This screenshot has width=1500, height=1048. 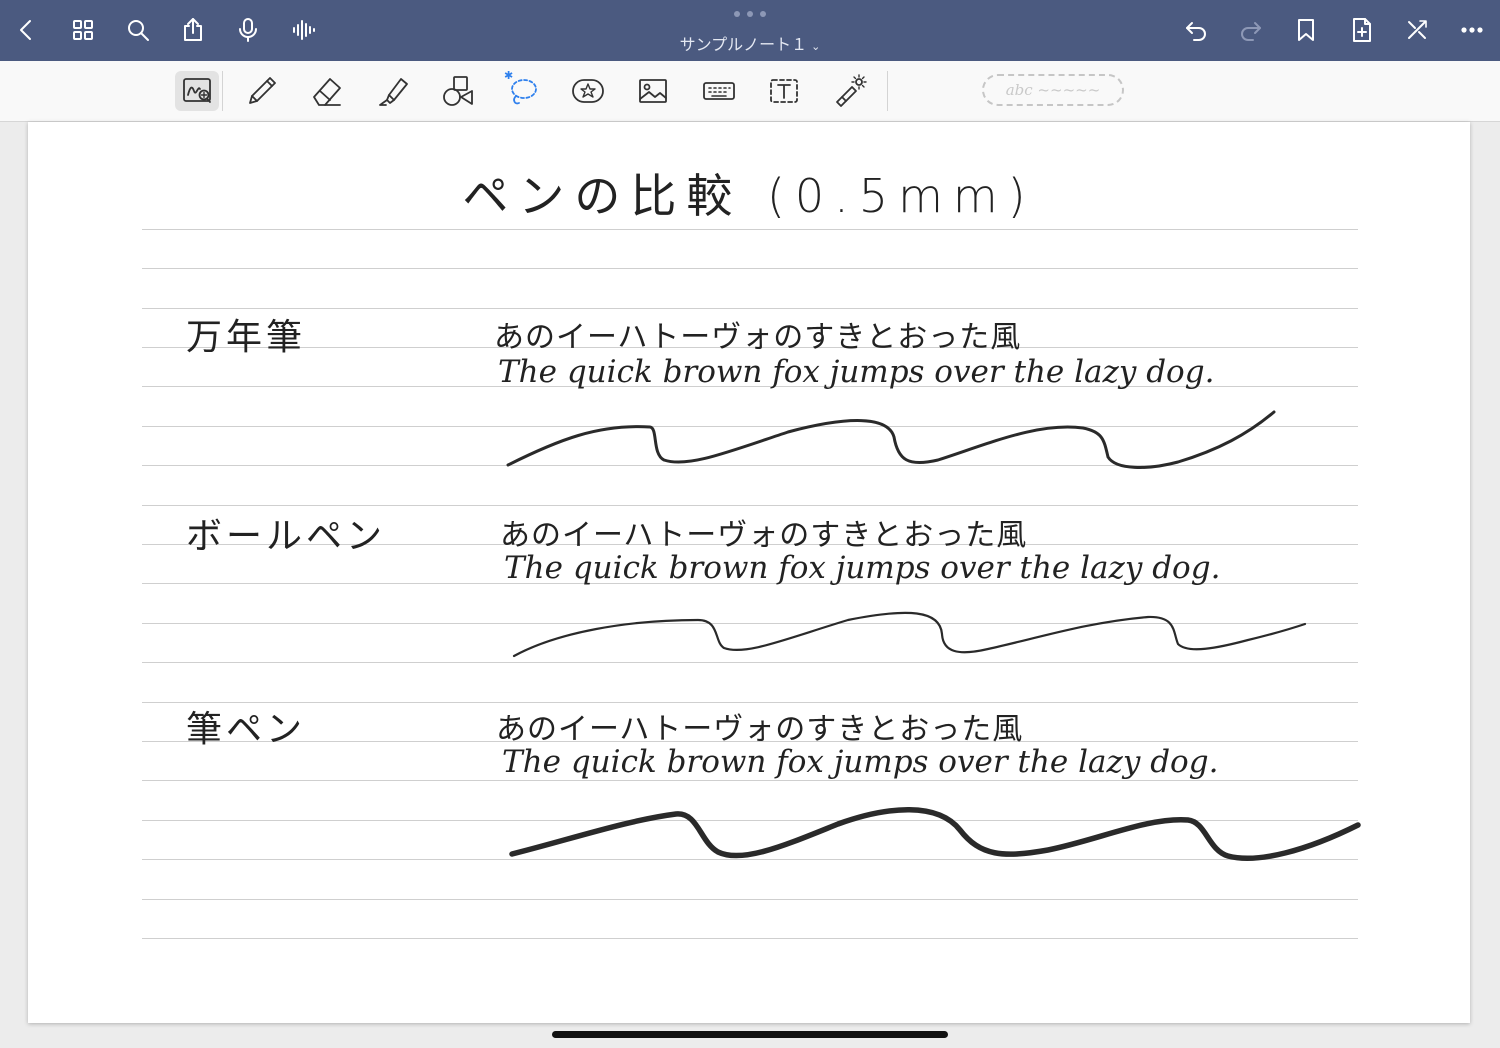 What do you see at coordinates (1362, 30) in the screenshot?
I see `add-page-icon` at bounding box center [1362, 30].